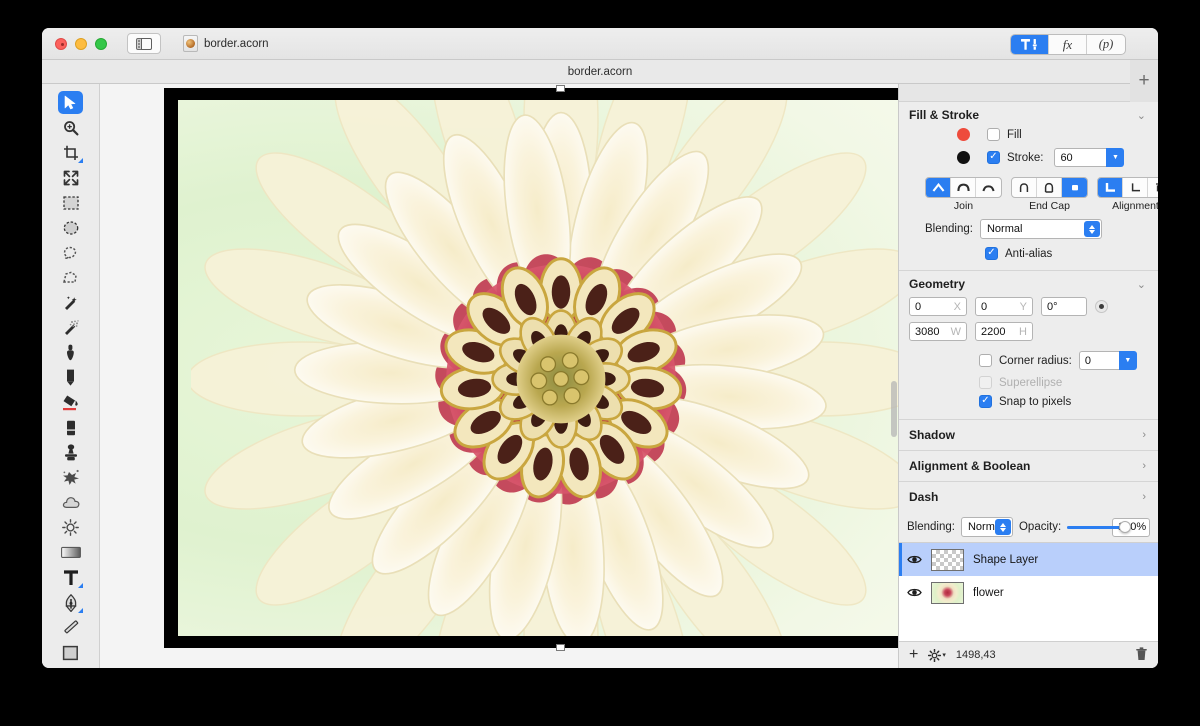 The width and height of the screenshot is (1200, 726). Describe the element at coordinates (986, 527) in the screenshot. I see `layer-blending-select: Normal` at that location.